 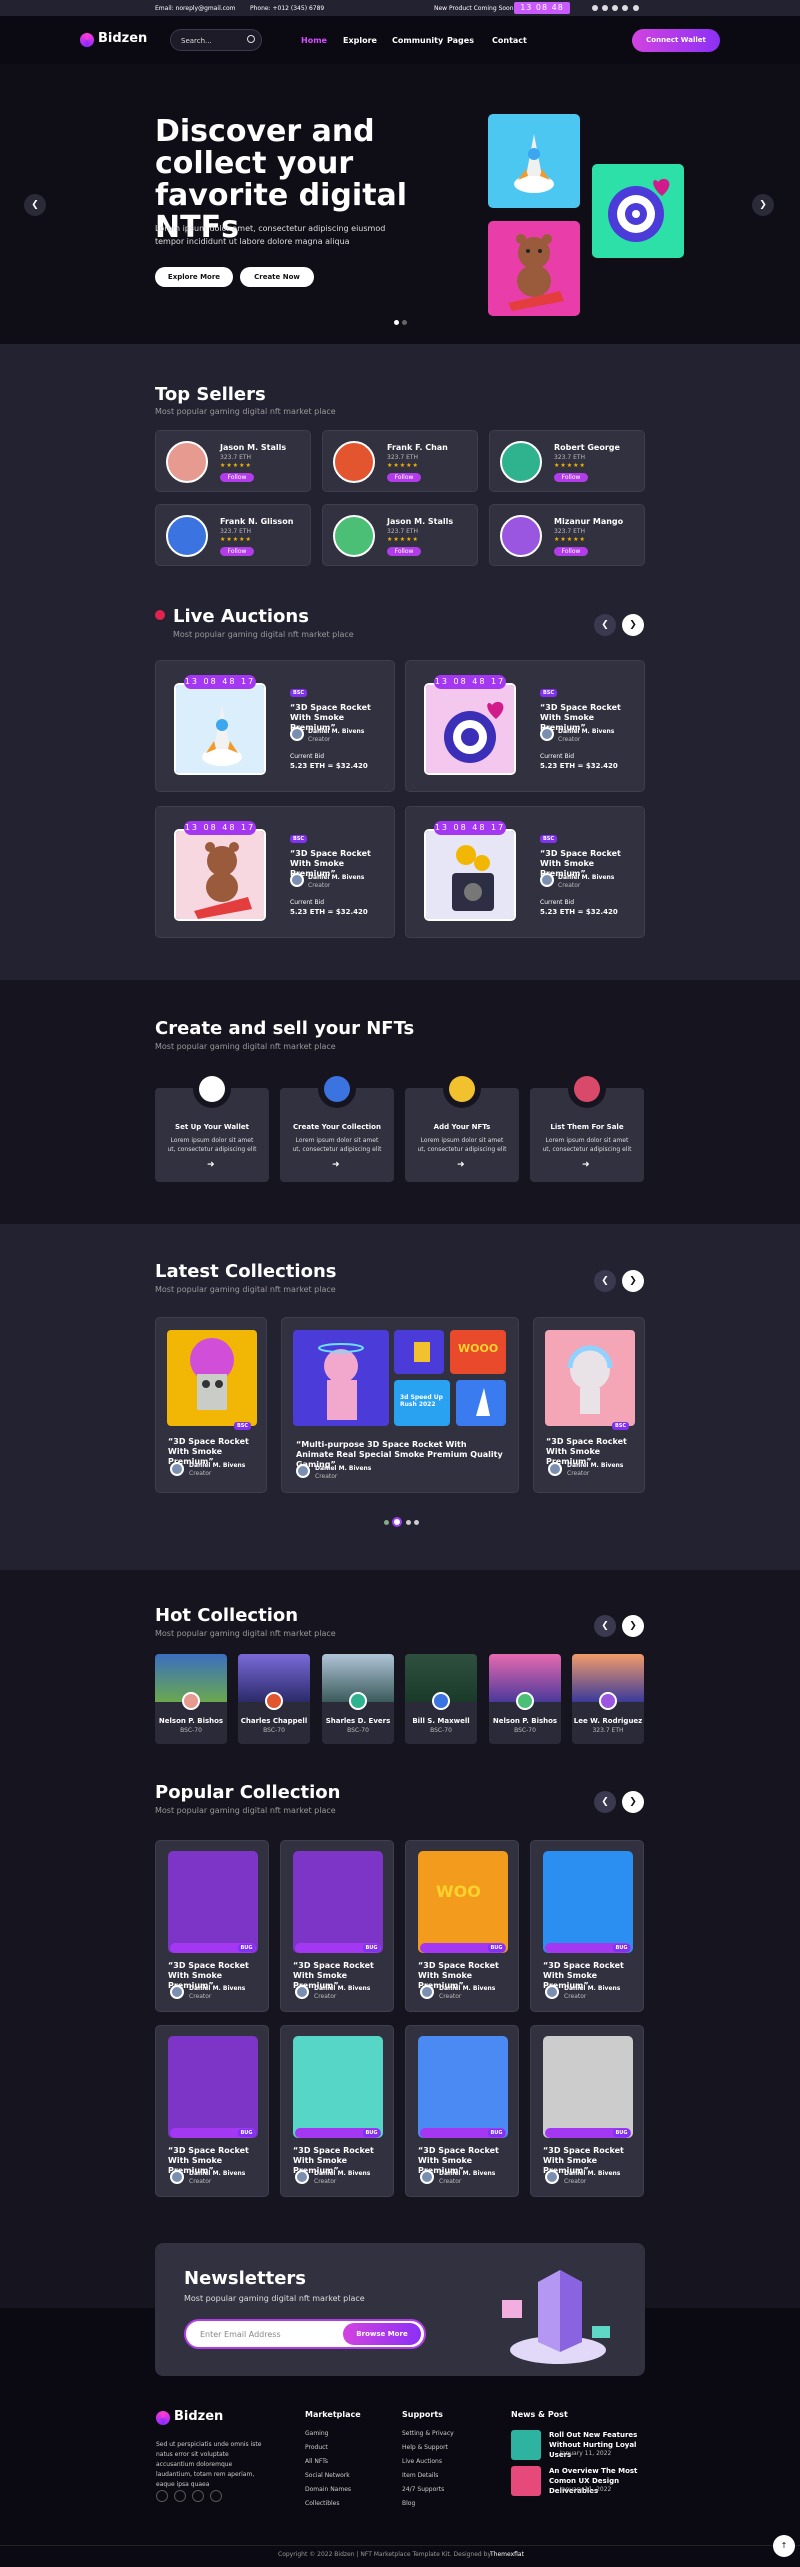 I want to click on supports-link: 24/7 Supports, so click(x=423, y=2489).